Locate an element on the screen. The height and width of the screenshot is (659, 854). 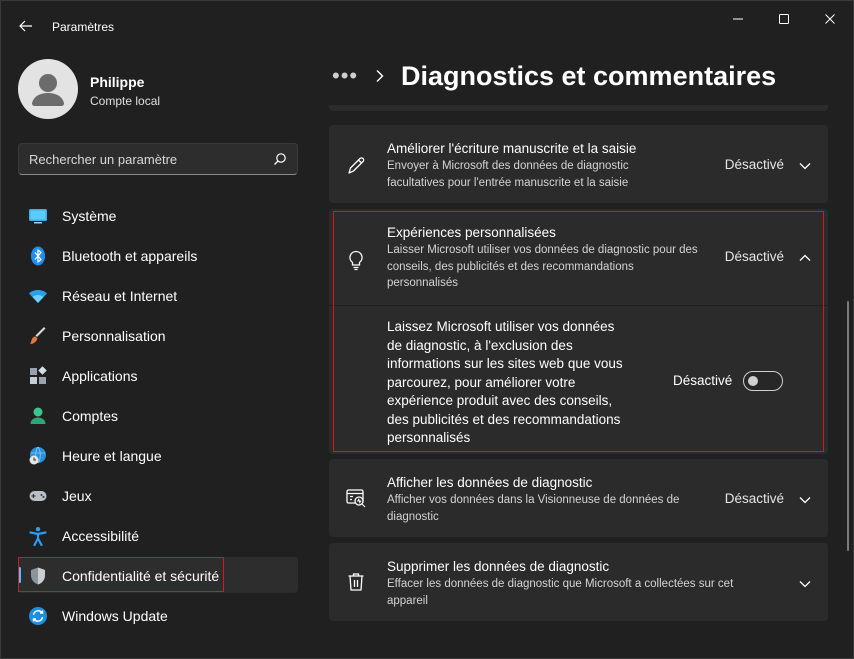
user-name: Philippe is located at coordinates (117, 82).